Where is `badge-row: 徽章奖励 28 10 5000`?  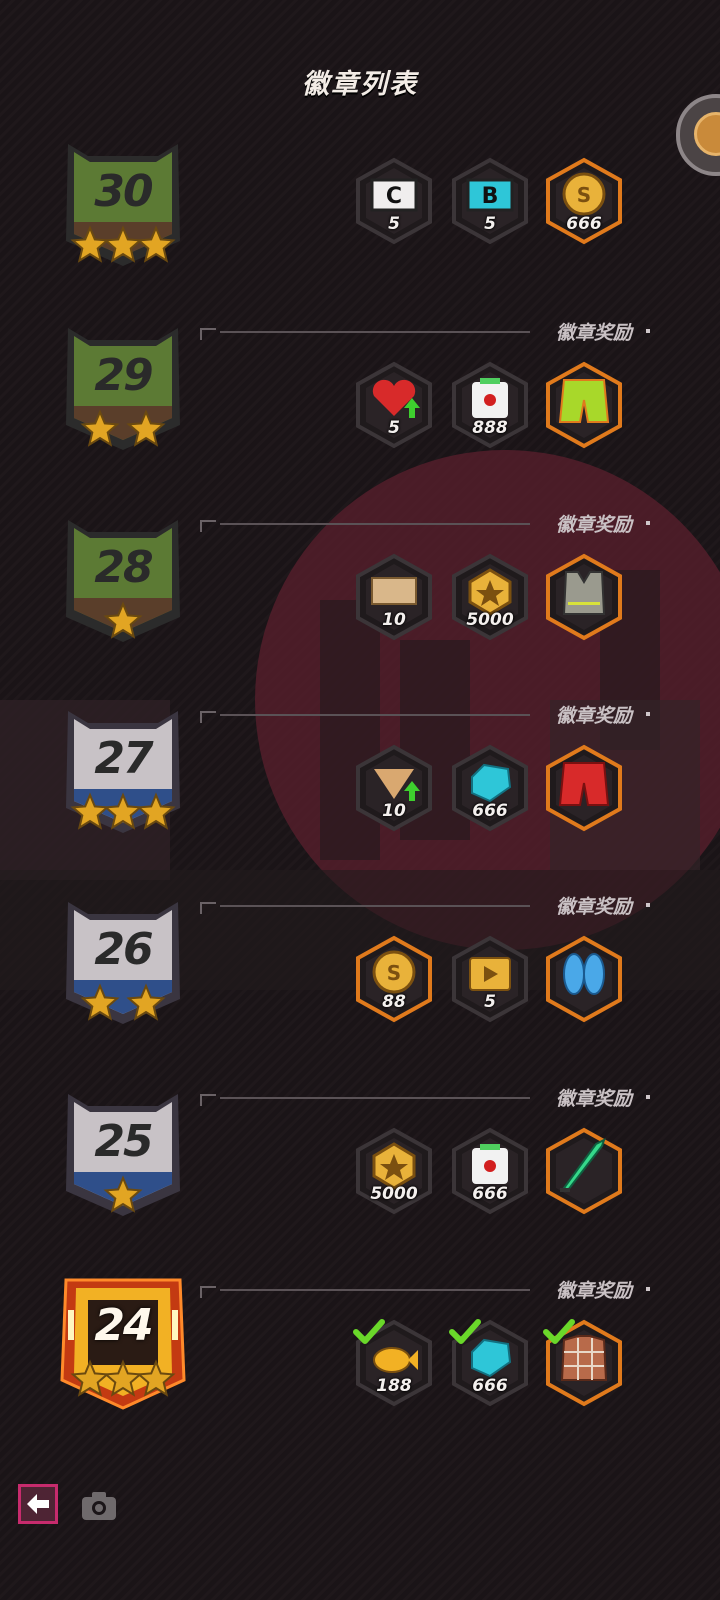
badge-row: 徽章奖励 28 10 5000 is located at coordinates (360, 610).